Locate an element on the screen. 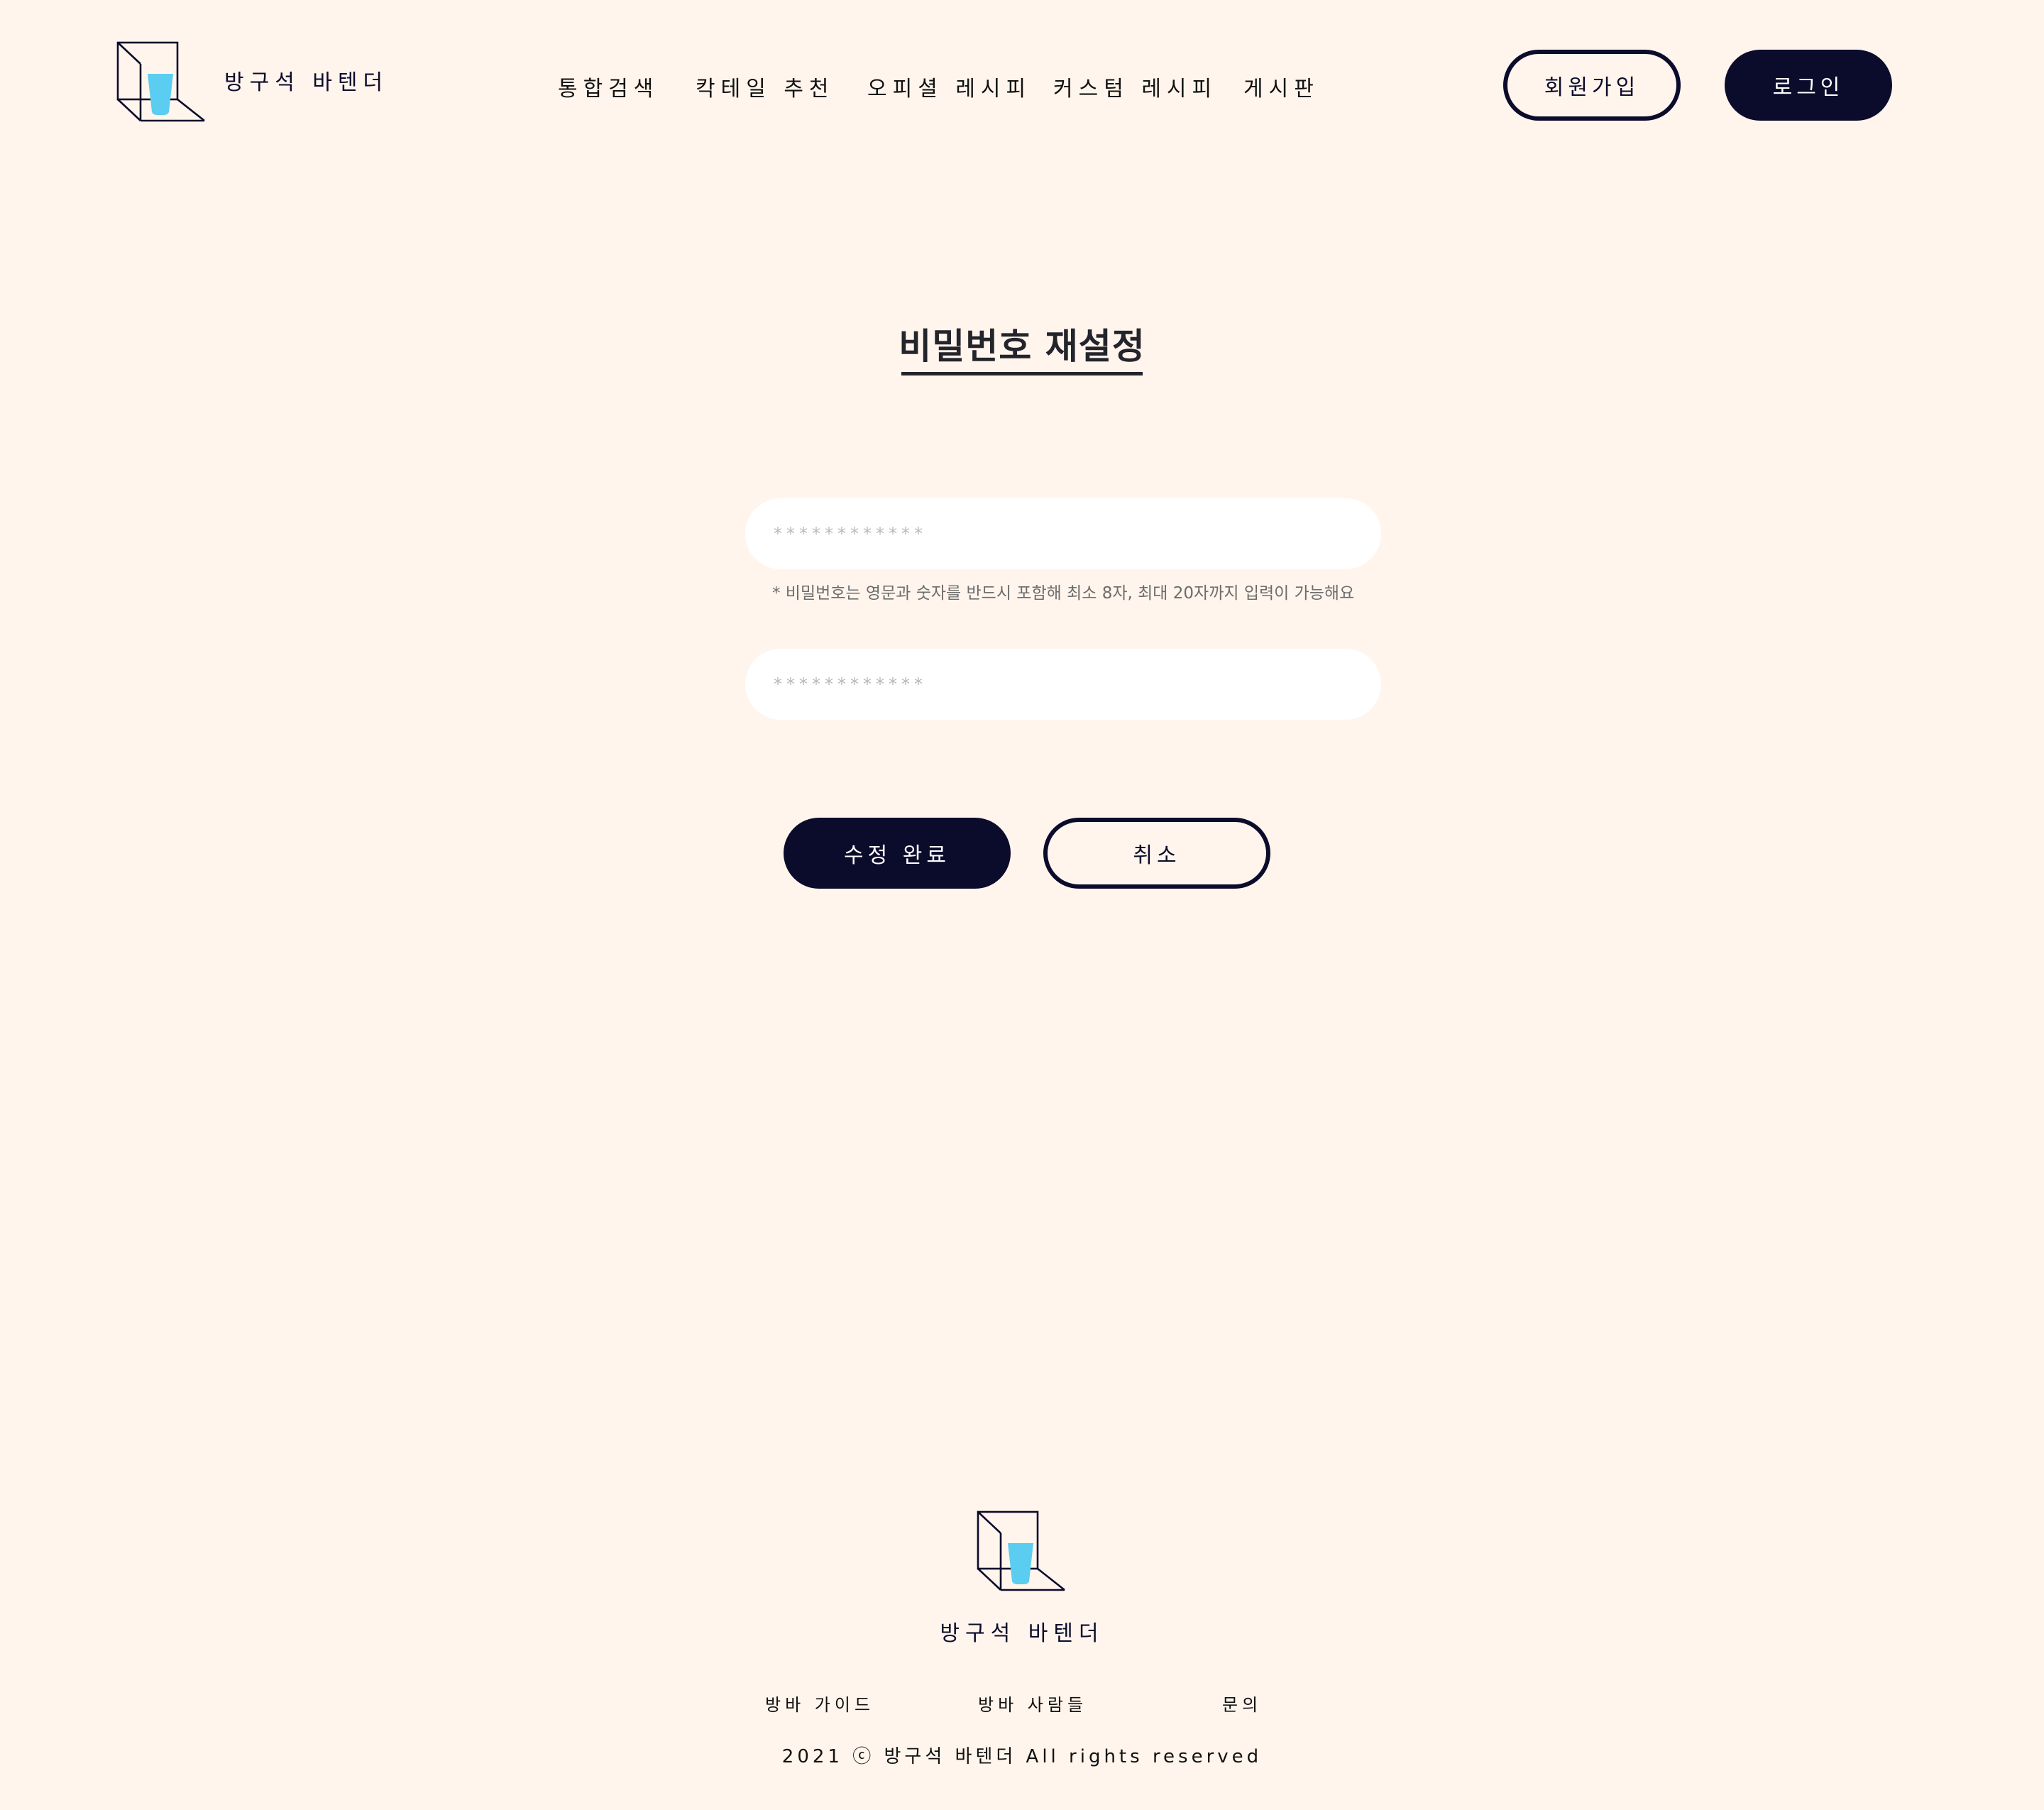  cube-glass-logo-icon is located at coordinates (1021, 1551).